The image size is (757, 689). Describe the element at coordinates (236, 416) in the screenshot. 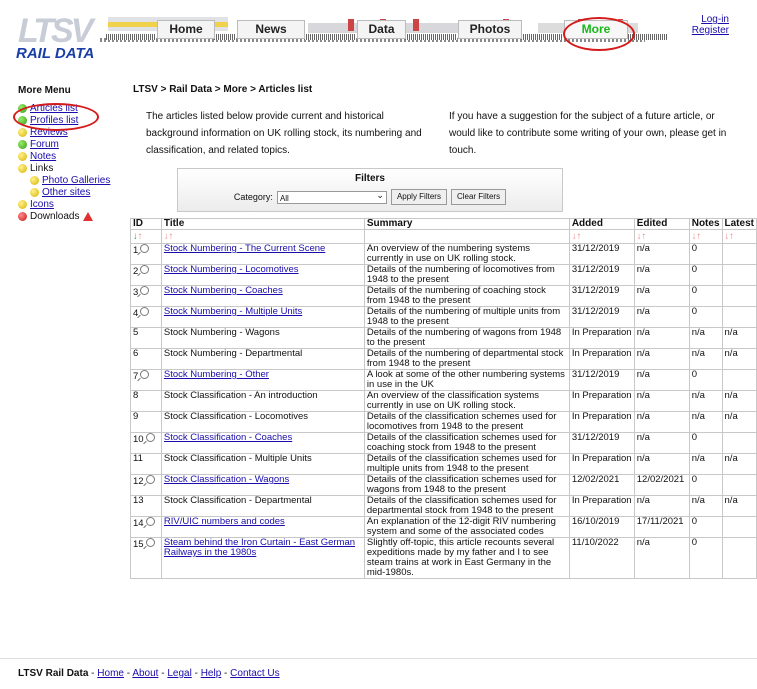

I see `article-title: Stock Classification - Locomotives` at that location.